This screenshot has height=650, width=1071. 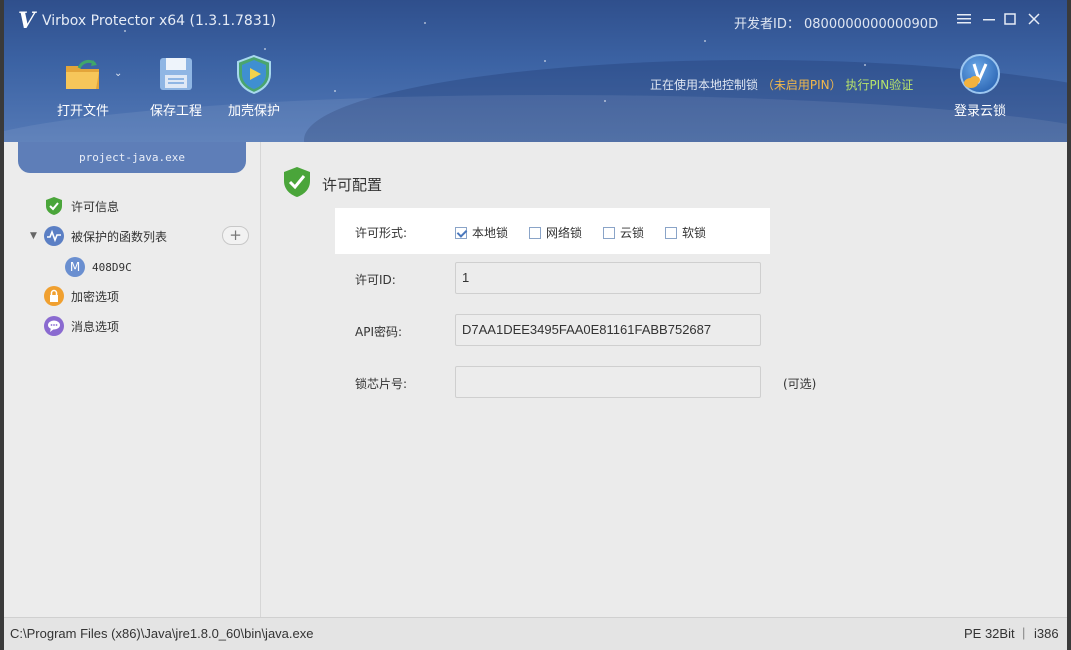 I want to click on function-item: M 408D9C, so click(x=98, y=267).